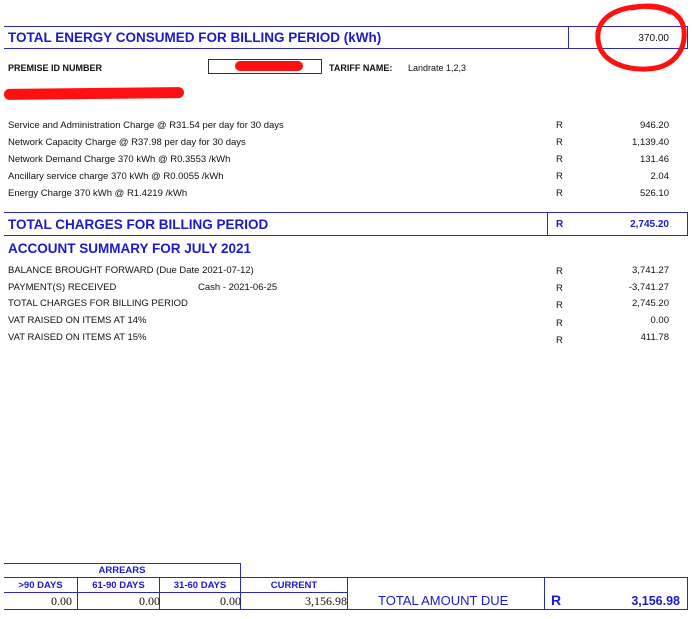 The image size is (693, 619). What do you see at coordinates (650, 270) in the screenshot?
I see `summary-amount: 3,741.27` at bounding box center [650, 270].